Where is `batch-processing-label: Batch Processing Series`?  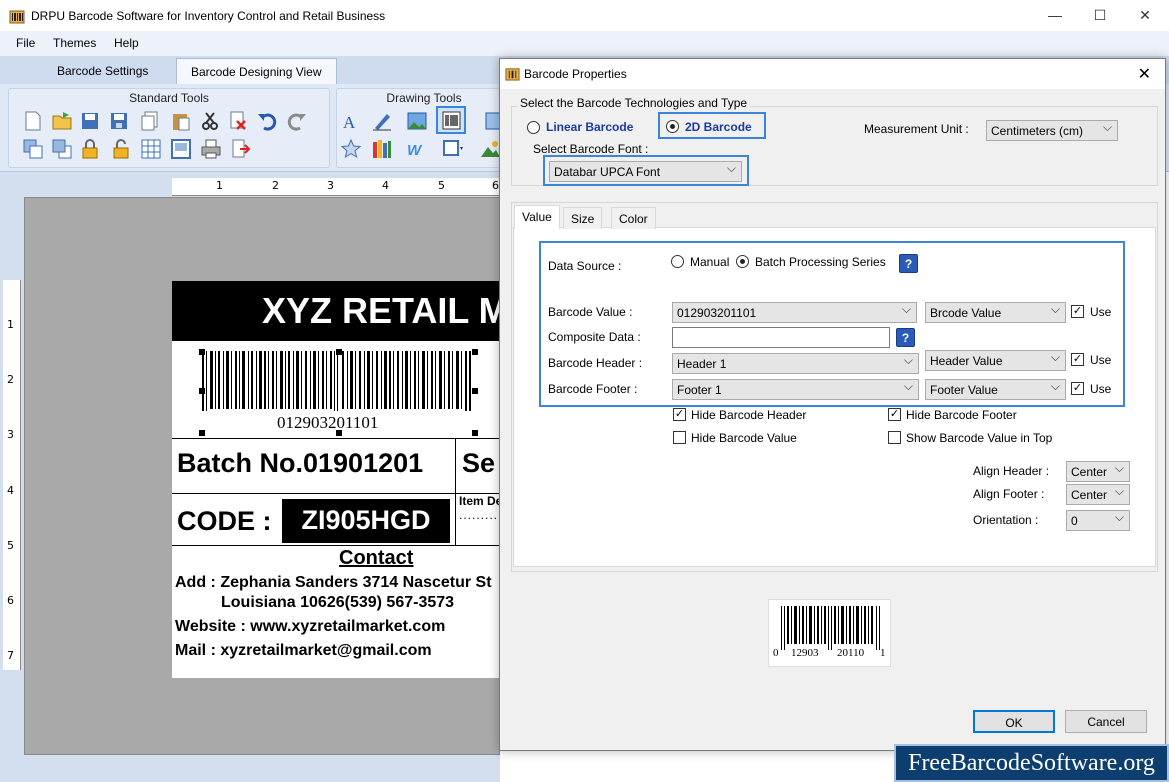 batch-processing-label: Batch Processing Series is located at coordinates (820, 262).